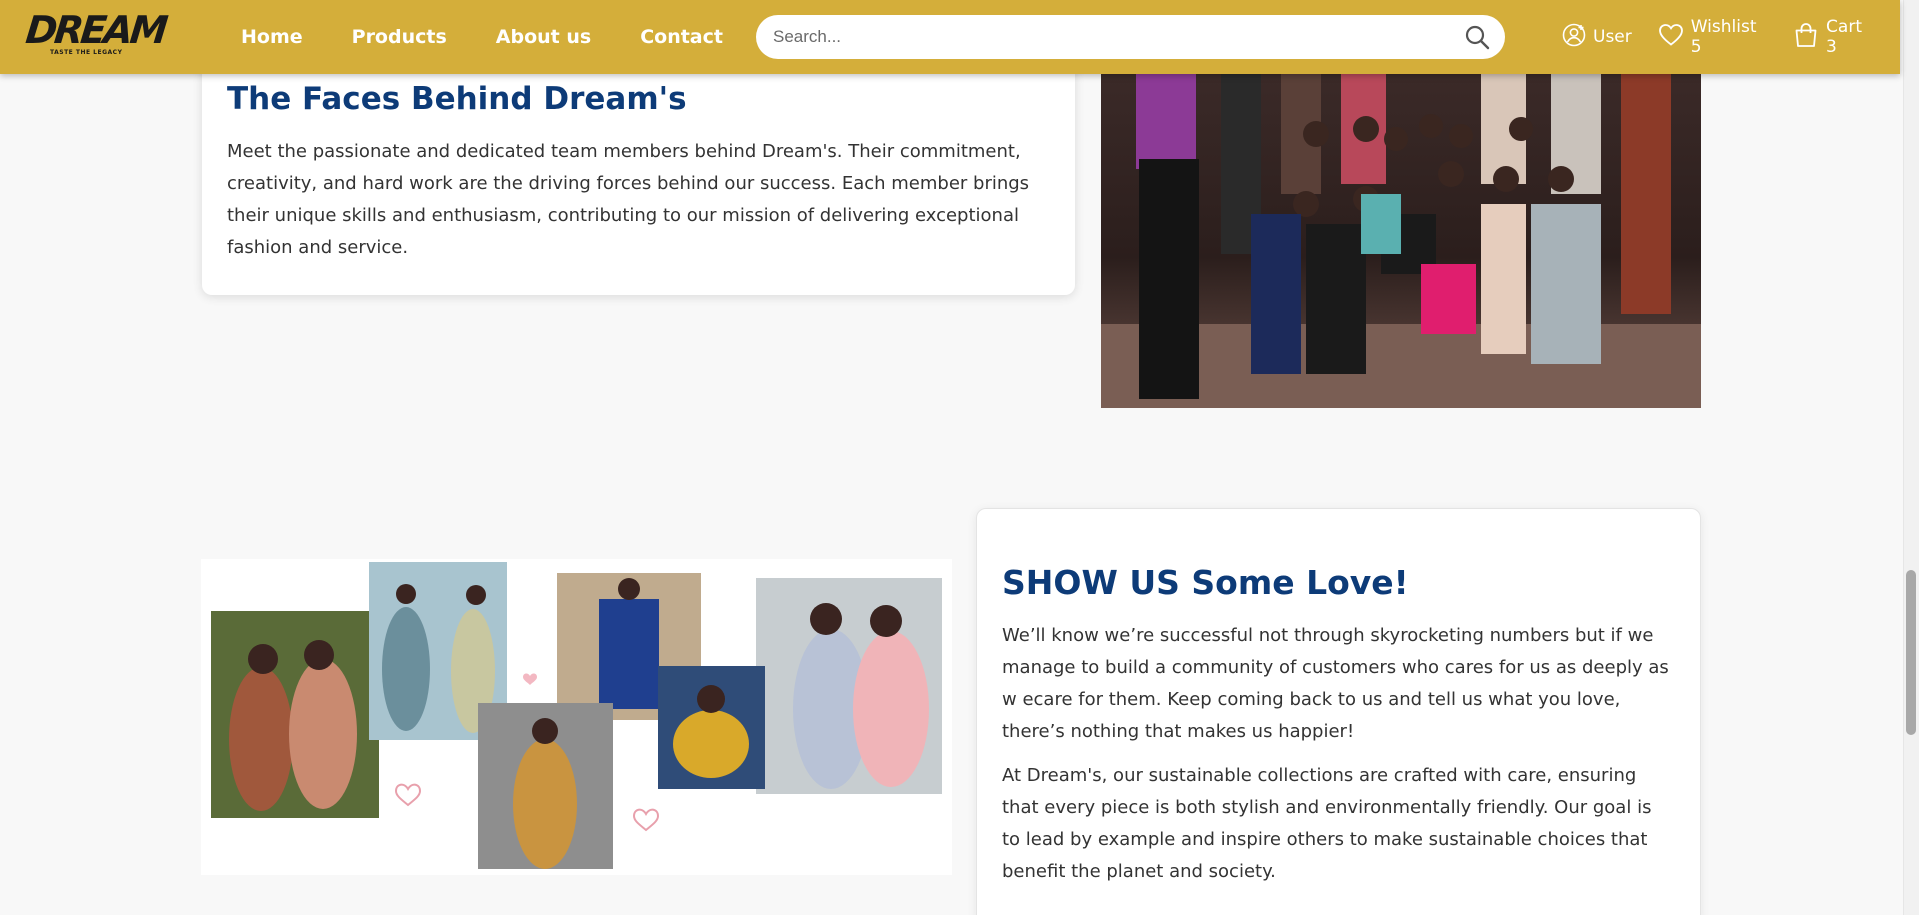 The width and height of the screenshot is (1919, 915). What do you see at coordinates (1612, 37) in the screenshot?
I see `user-label: User` at bounding box center [1612, 37].